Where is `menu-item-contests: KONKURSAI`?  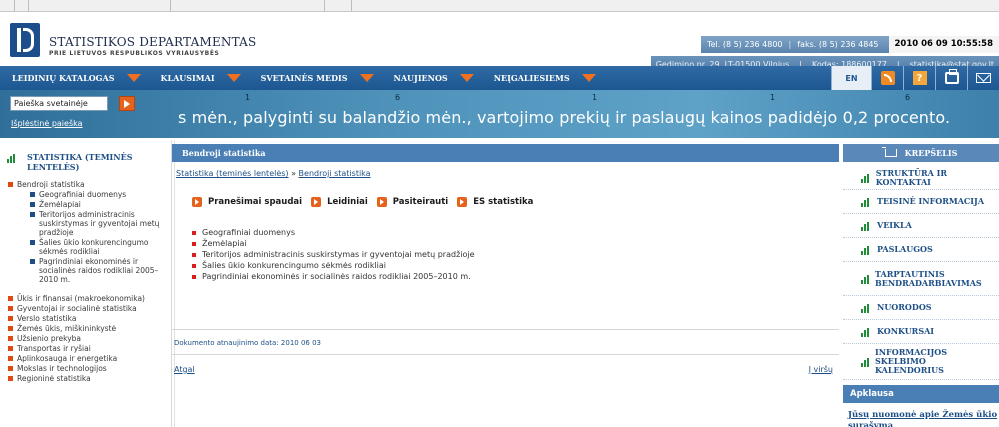
menu-item-contests: KONKURSAI is located at coordinates (921, 332).